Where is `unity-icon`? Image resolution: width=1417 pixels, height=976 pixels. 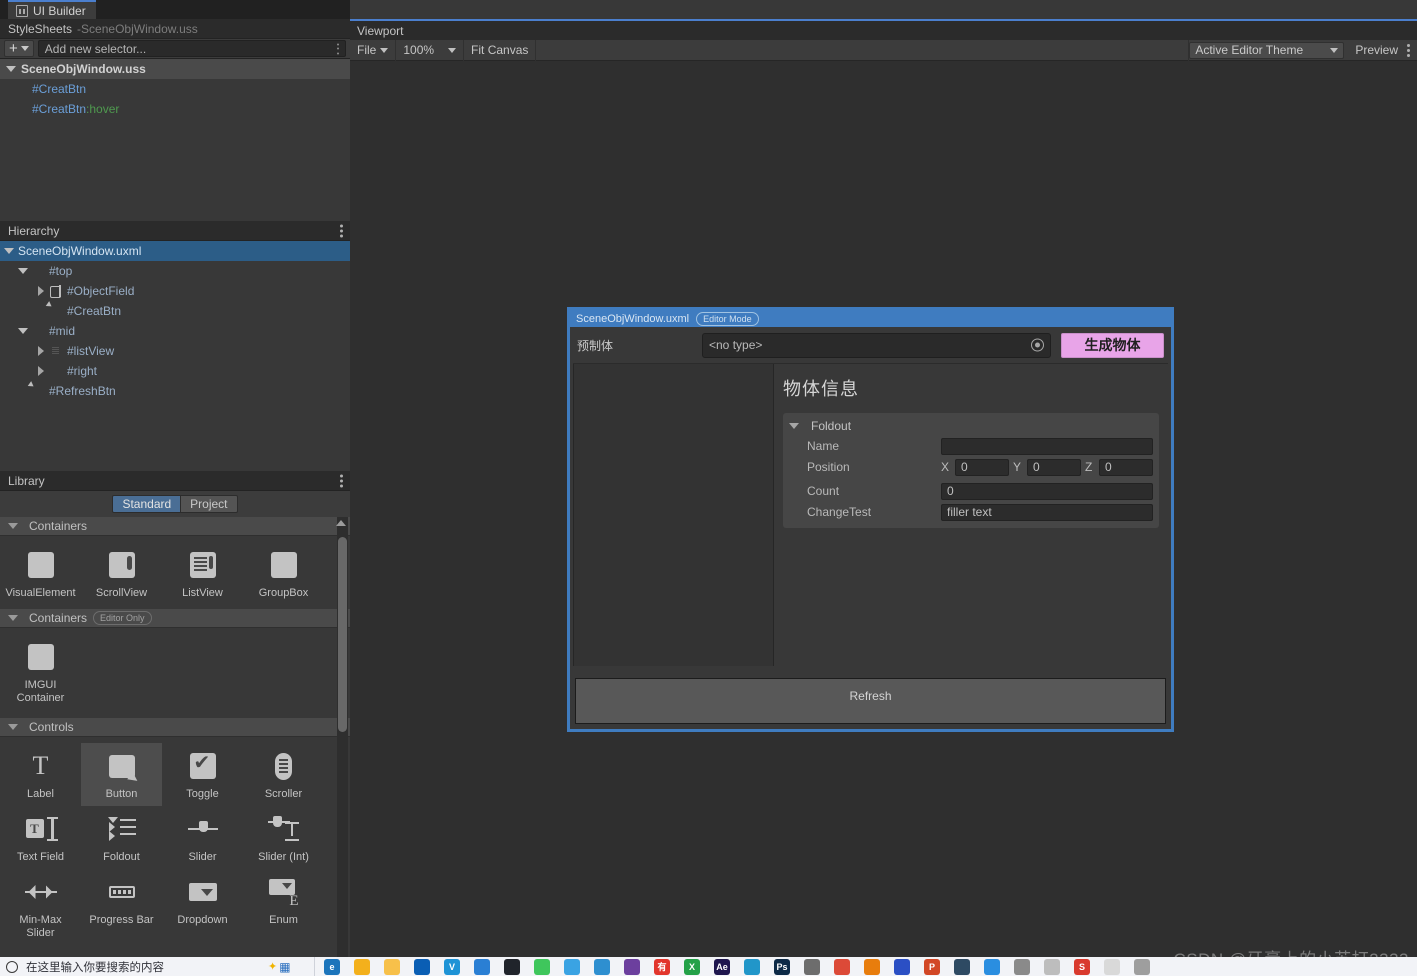 unity-icon is located at coordinates (812, 966).